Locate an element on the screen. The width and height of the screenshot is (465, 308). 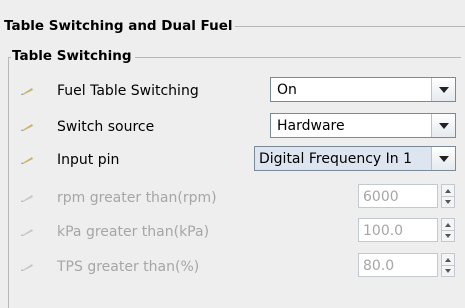
panel-title: Table Switching and Dual Fuel is located at coordinates (120, 26).